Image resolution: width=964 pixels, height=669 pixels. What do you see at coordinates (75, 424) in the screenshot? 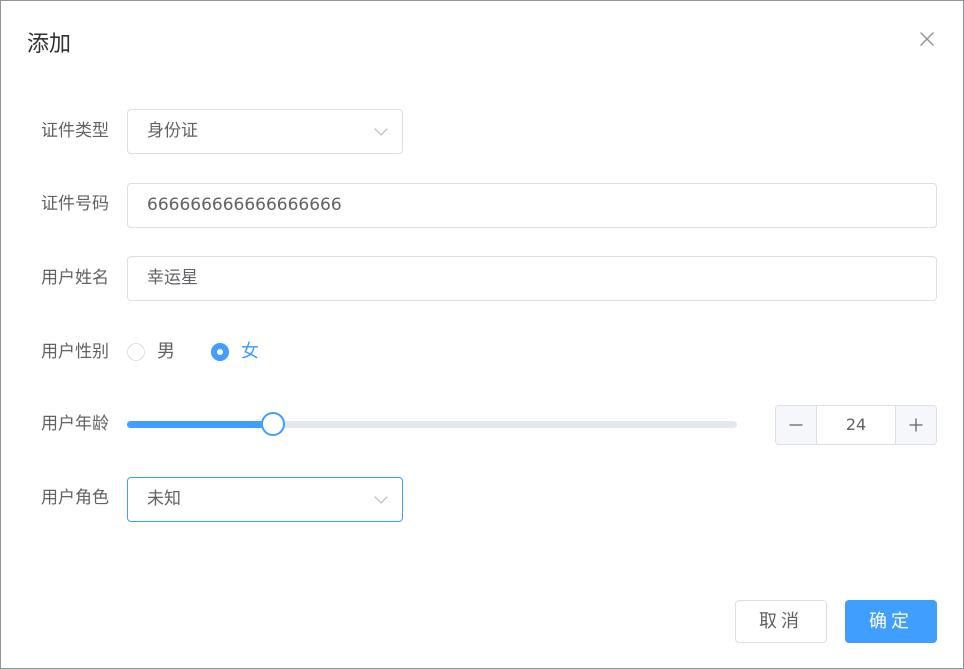
I see `age-label: 用户年龄` at bounding box center [75, 424].